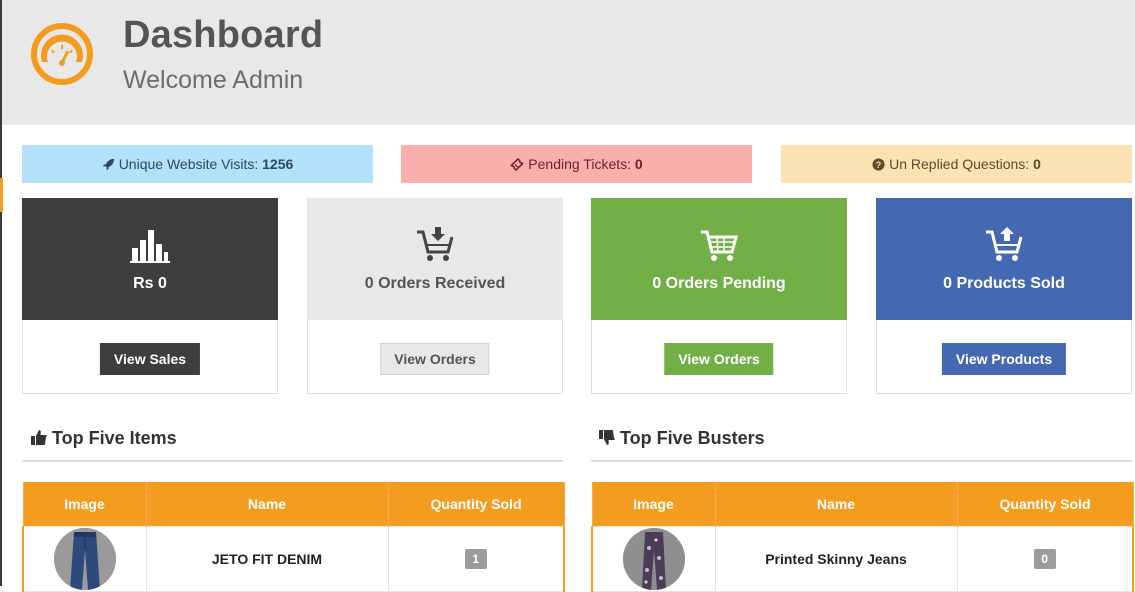 The height and width of the screenshot is (592, 1135). Describe the element at coordinates (62, 54) in the screenshot. I see `speedometer-icon` at that location.